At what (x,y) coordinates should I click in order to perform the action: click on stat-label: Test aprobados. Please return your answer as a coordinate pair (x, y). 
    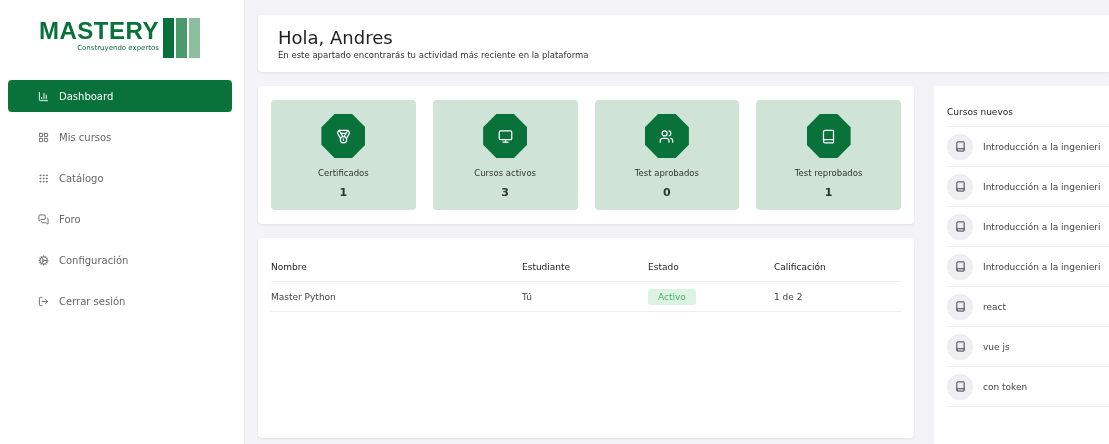
    Looking at the image, I should click on (666, 173).